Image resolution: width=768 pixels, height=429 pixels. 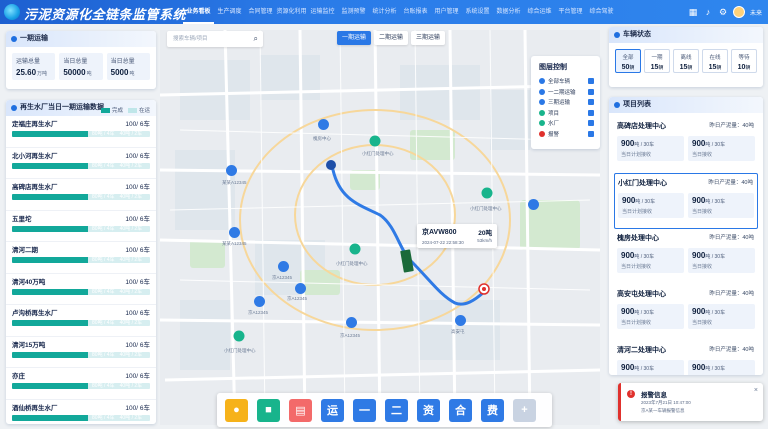 What do you see at coordinates (628, 61) in the screenshot?
I see `vehicle-status-card: 全部 50辆` at bounding box center [628, 61].